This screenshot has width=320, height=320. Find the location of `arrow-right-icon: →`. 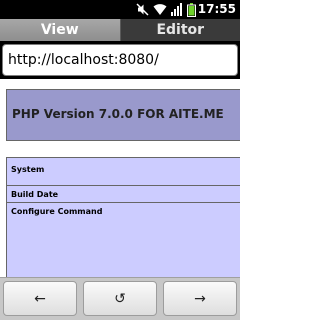

arrow-right-icon: → is located at coordinates (200, 298).